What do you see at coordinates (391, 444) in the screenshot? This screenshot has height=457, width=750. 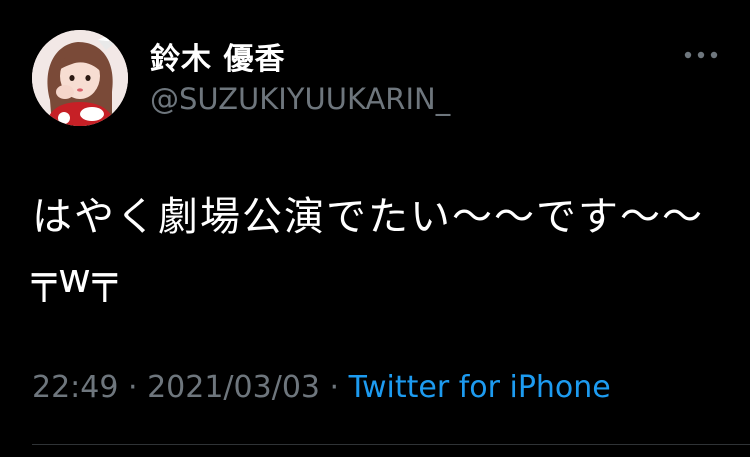 I see `divider` at bounding box center [391, 444].